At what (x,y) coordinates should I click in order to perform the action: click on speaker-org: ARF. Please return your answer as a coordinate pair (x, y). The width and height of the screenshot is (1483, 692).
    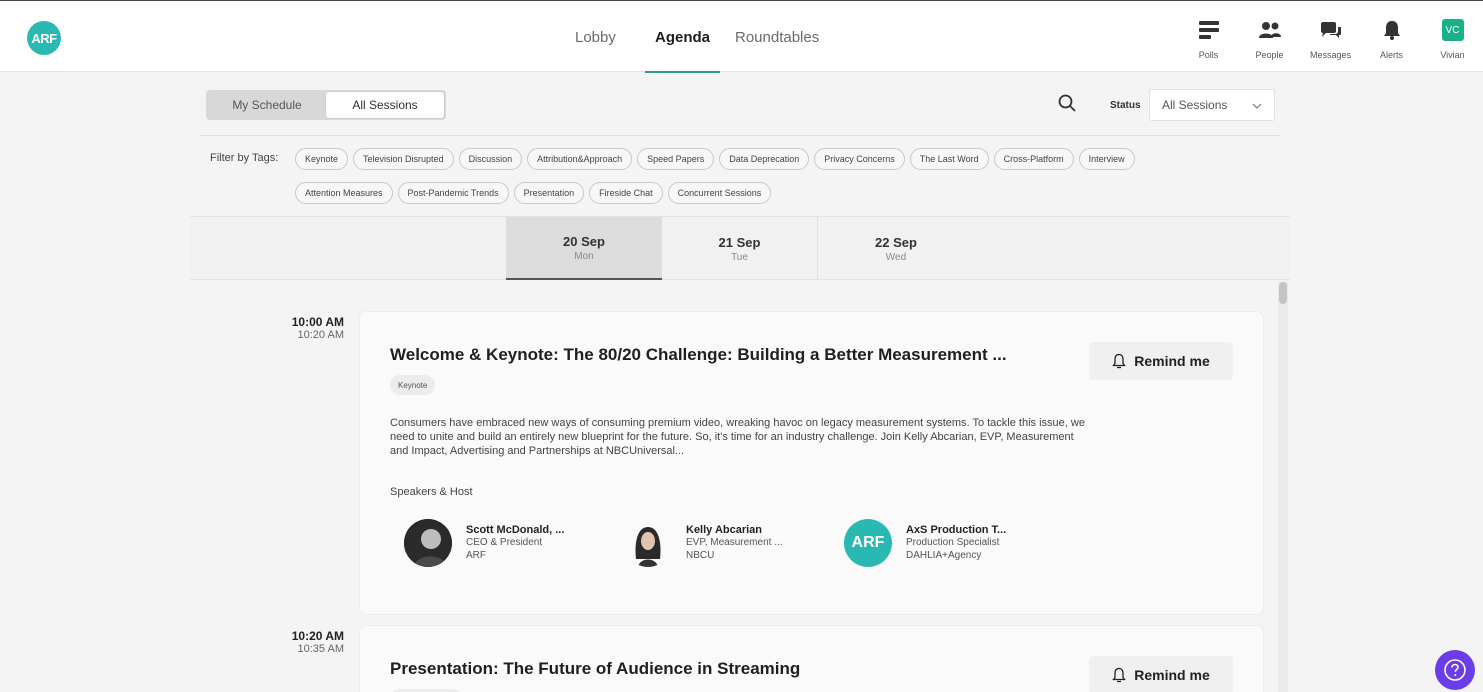
    Looking at the image, I should click on (476, 555).